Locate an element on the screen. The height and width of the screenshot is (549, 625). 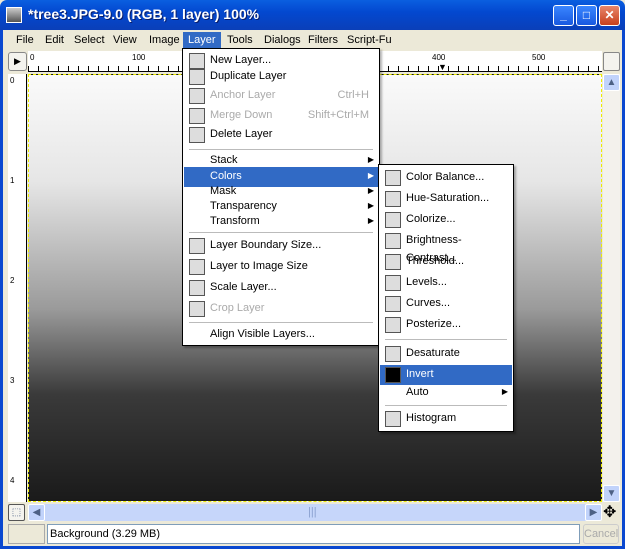
scroll-up-button: ▲ is located at coordinates (611, 82).